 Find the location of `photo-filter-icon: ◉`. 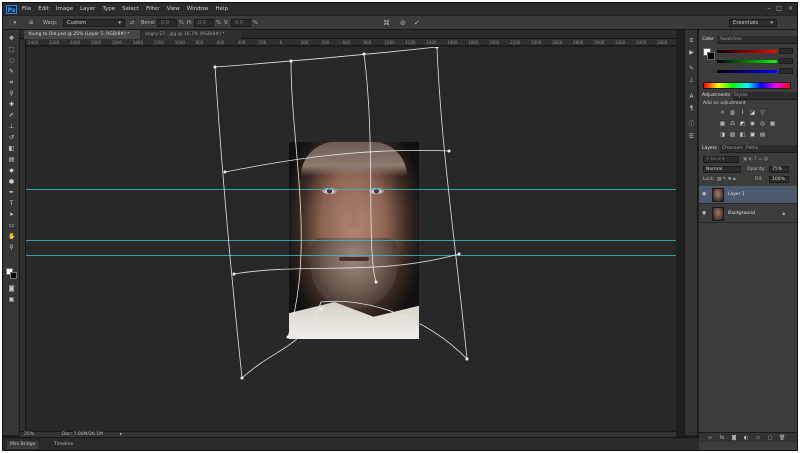

photo-filter-icon: ◉ is located at coordinates (752, 124).